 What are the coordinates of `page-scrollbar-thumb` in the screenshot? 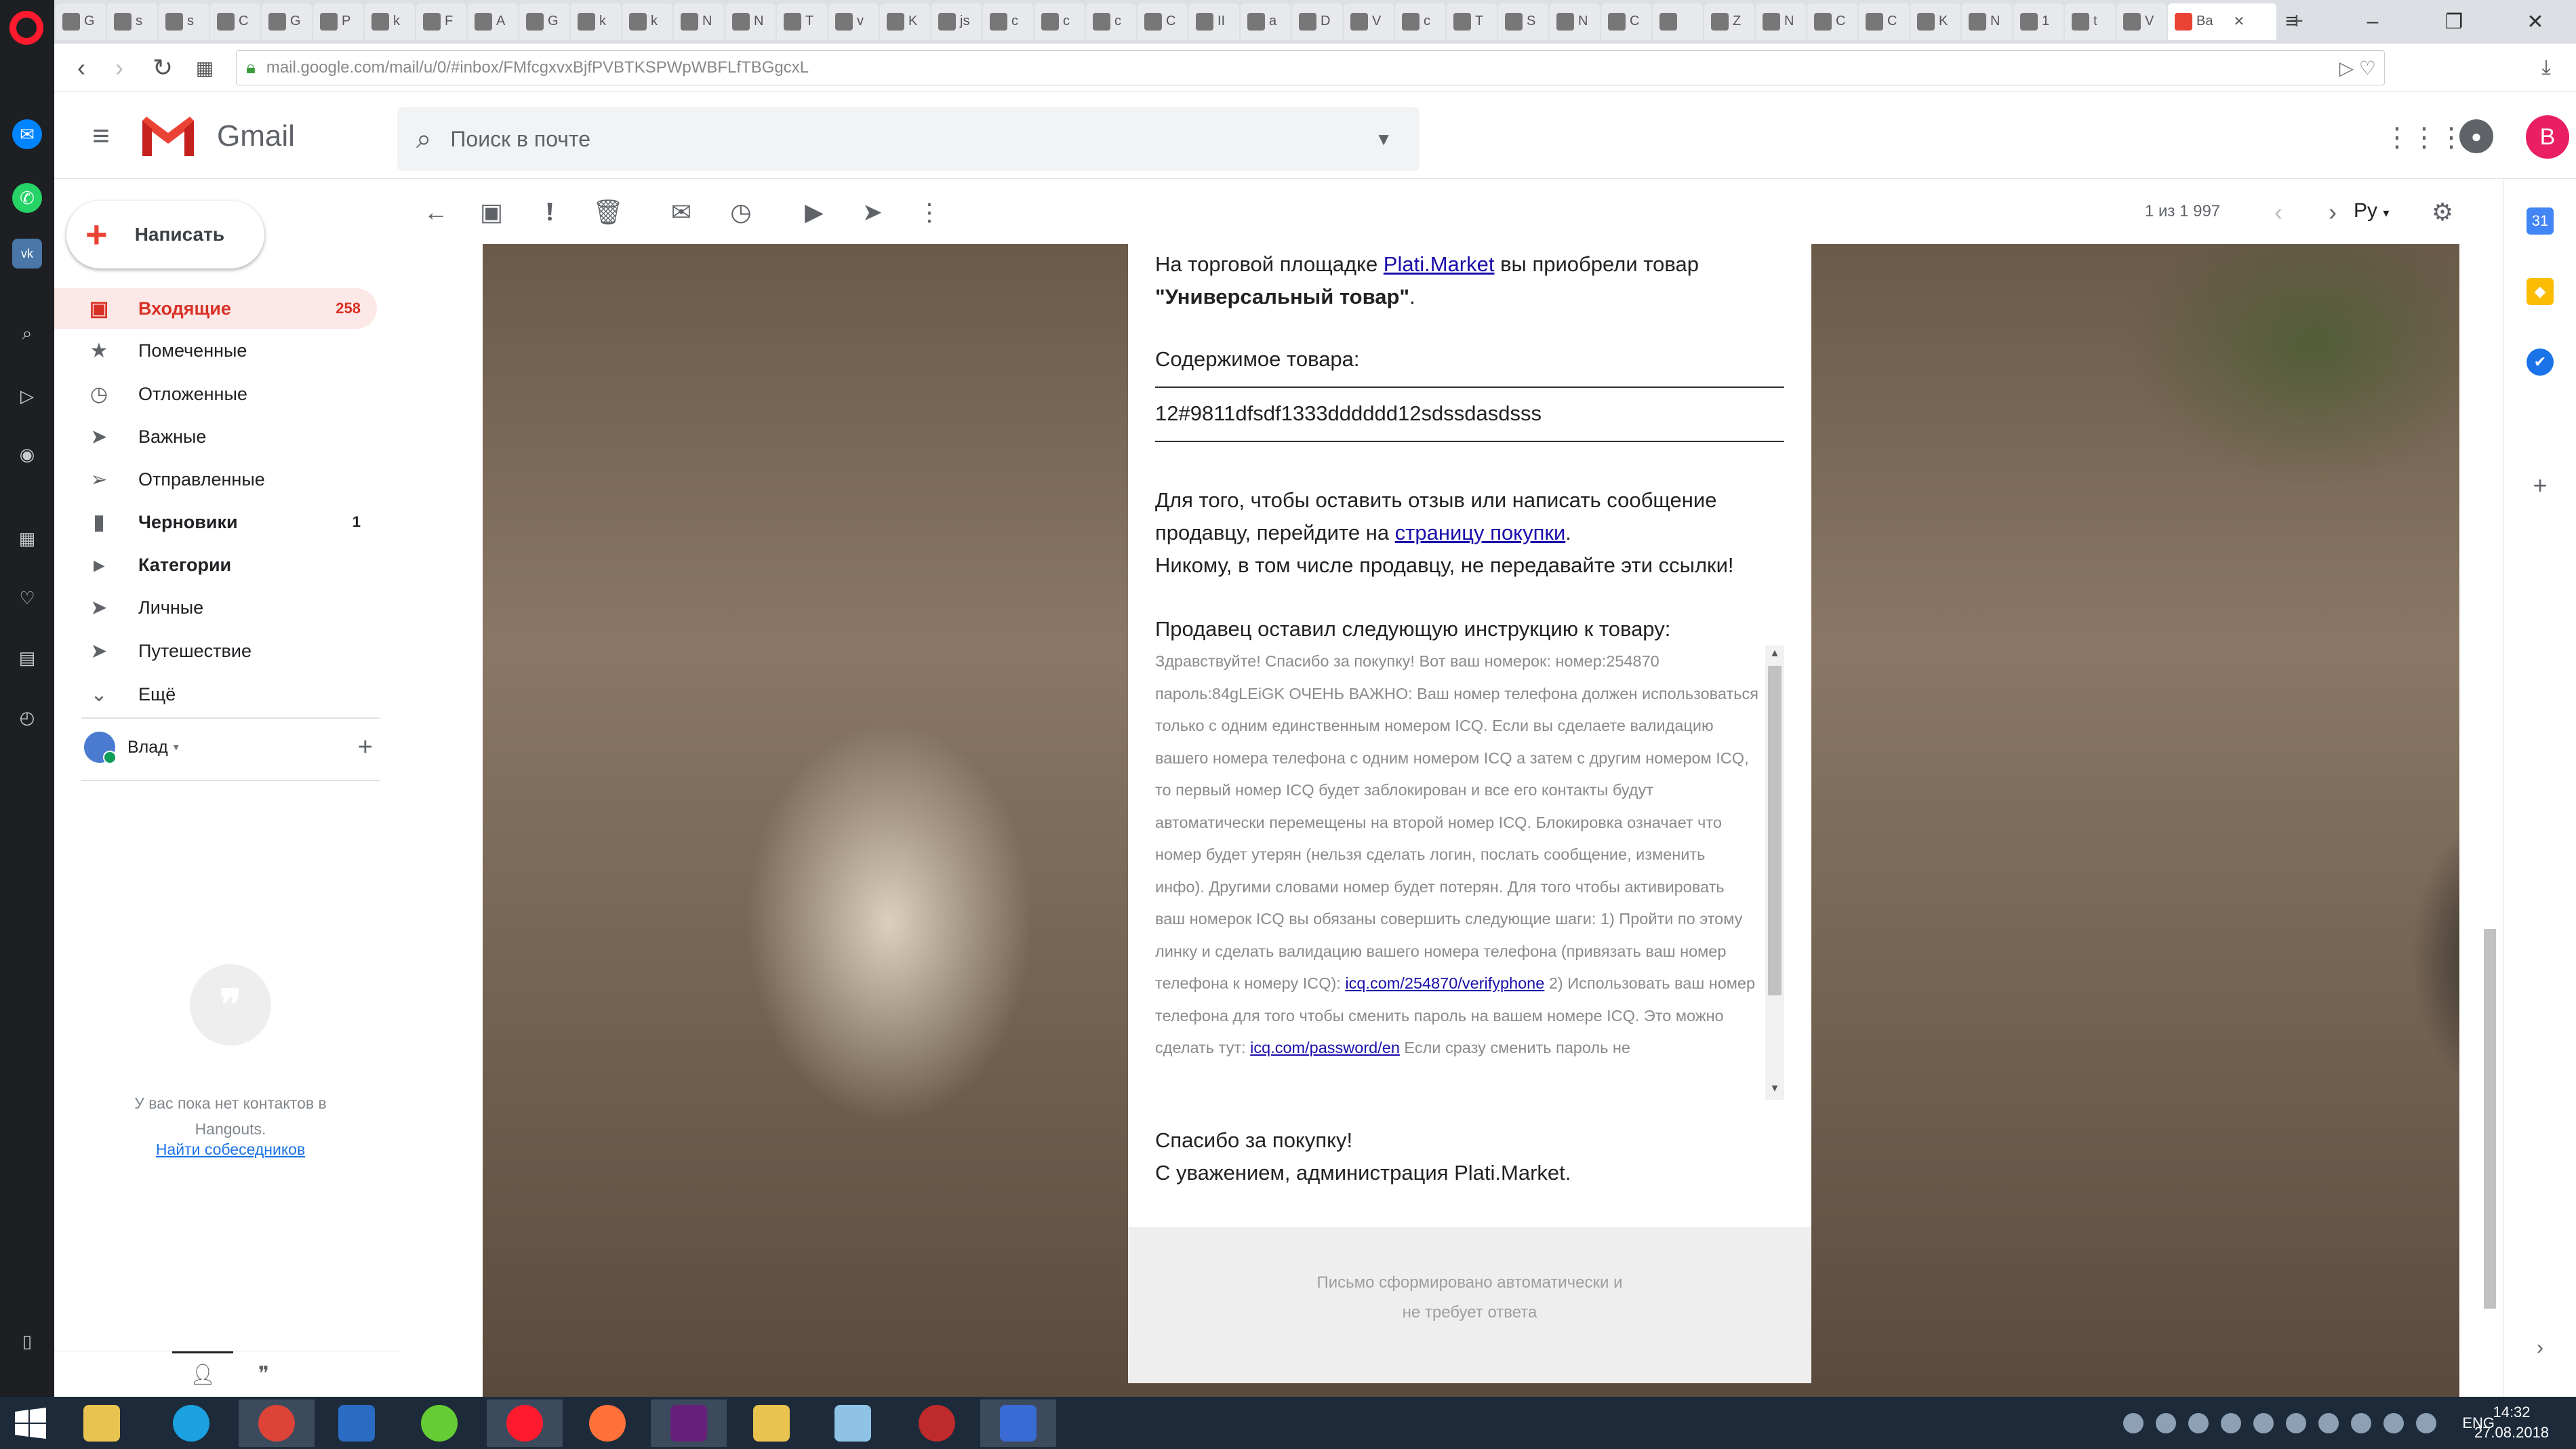 It's located at (2490, 1119).